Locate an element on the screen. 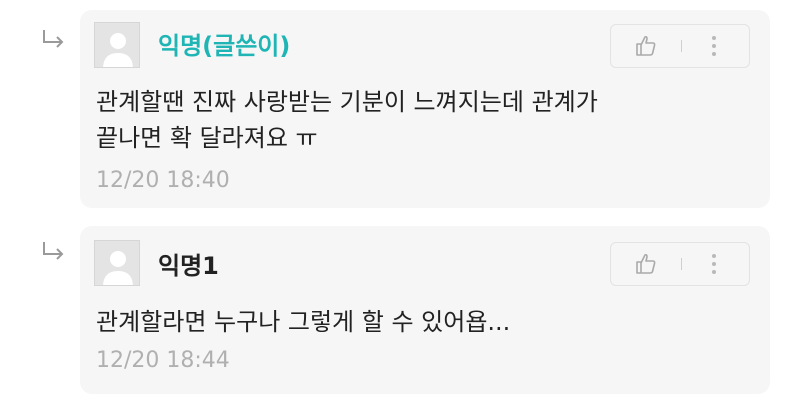 Image resolution: width=800 pixels, height=404 pixels. comment-author: 익명1 is located at coordinates (188, 266).